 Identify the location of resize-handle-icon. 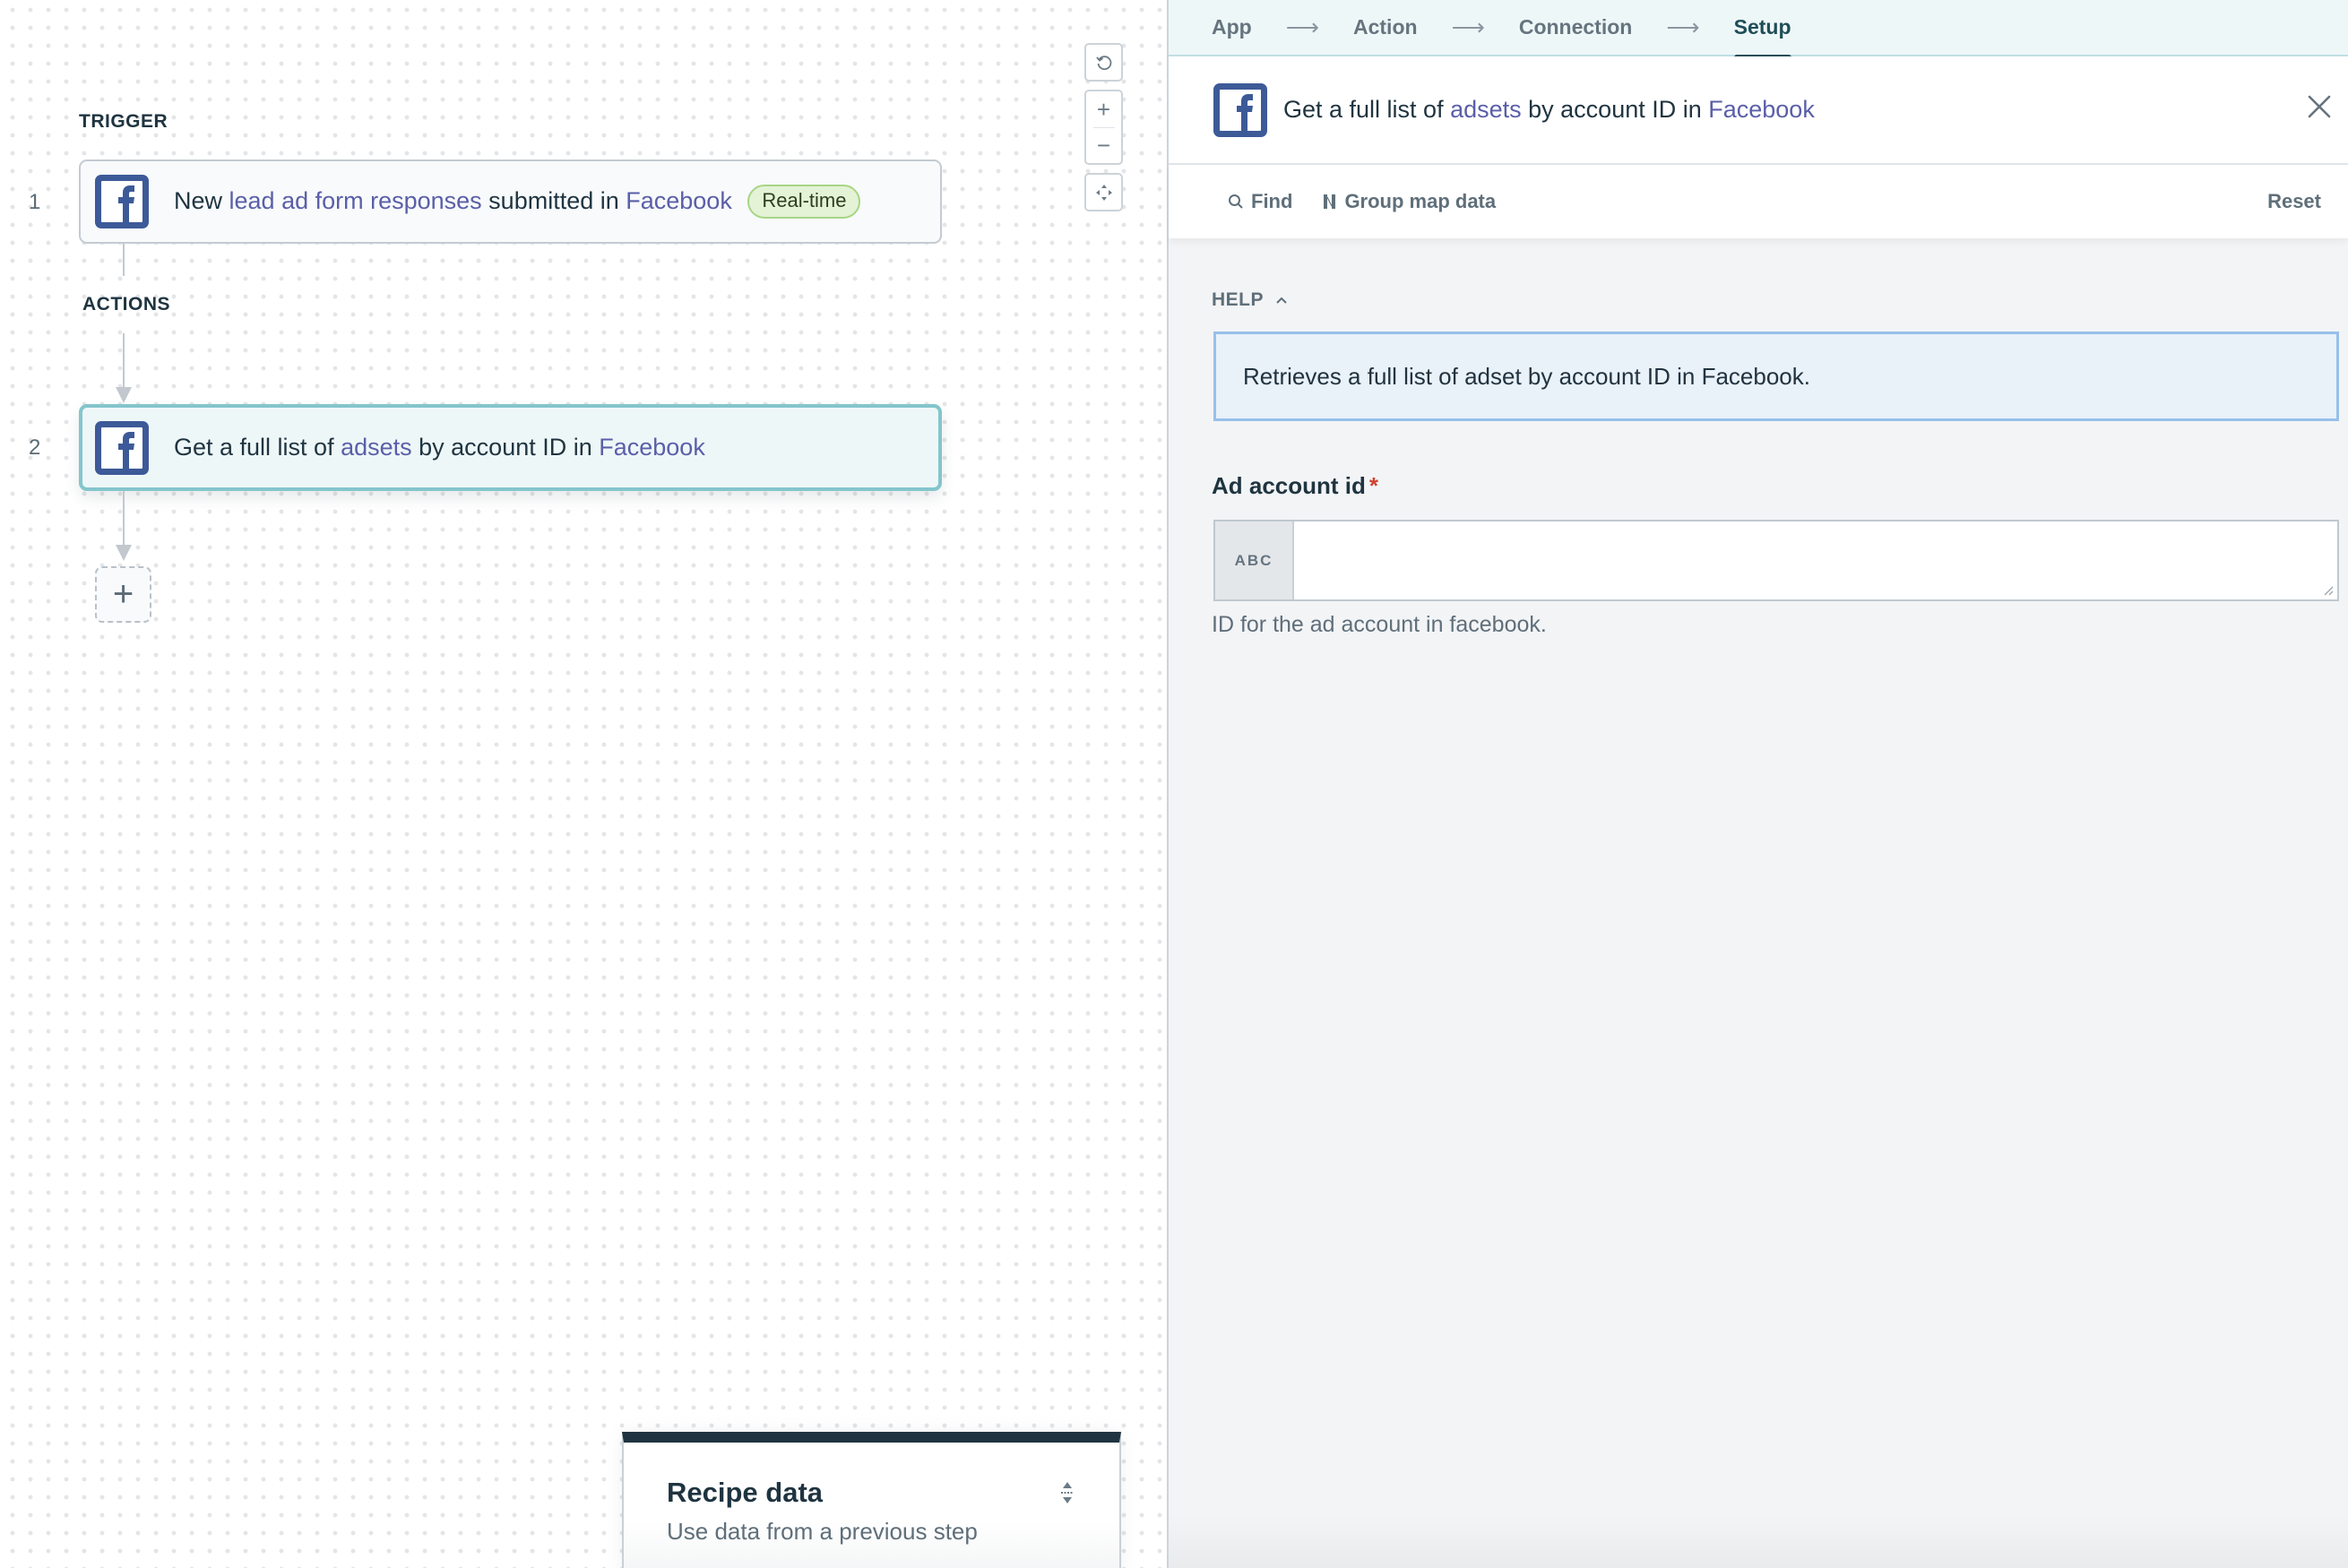
(2327, 589).